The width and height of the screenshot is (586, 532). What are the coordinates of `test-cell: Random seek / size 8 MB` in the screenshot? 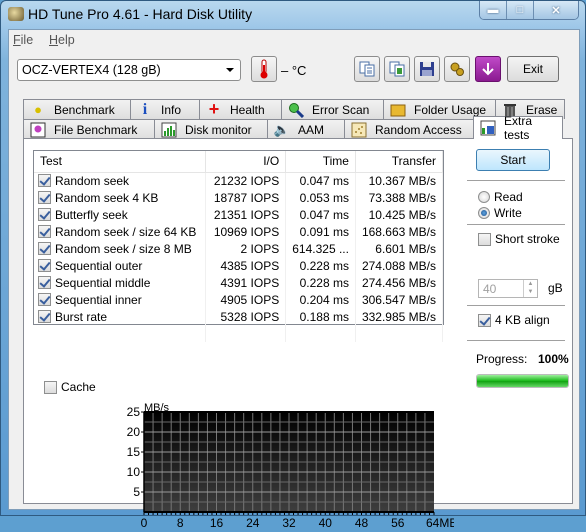 It's located at (120, 248).